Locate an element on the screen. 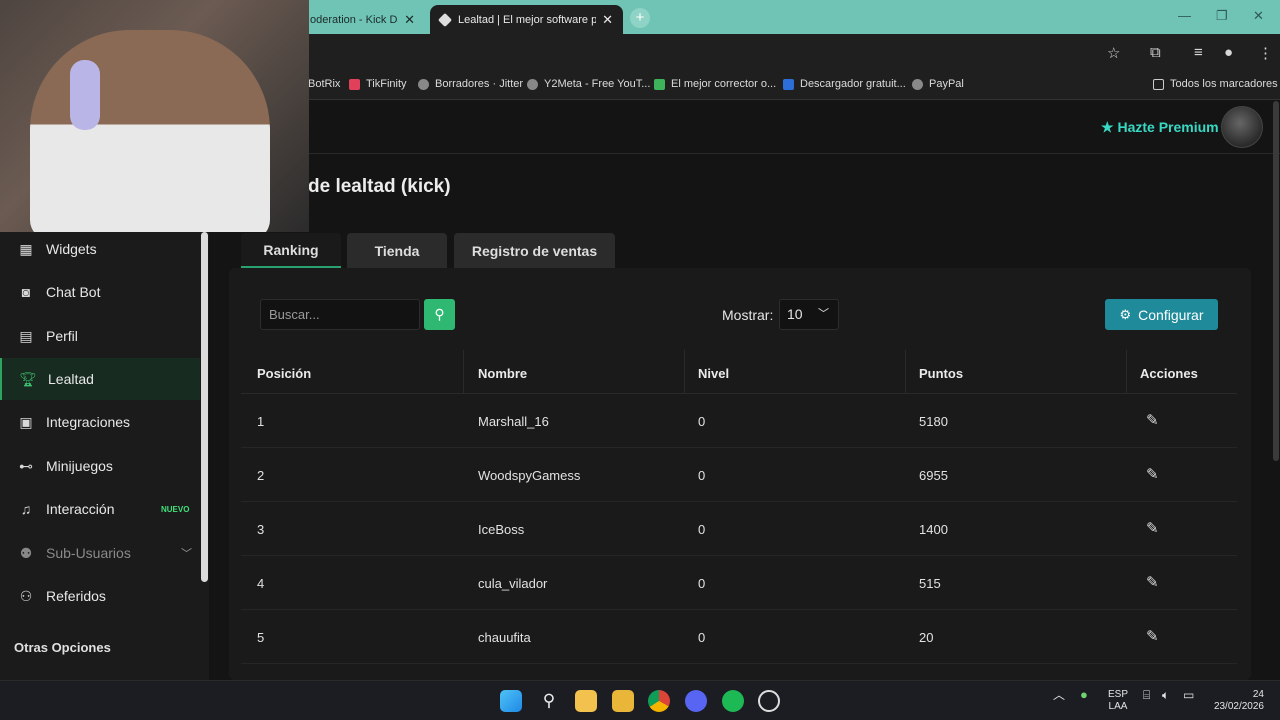 The image size is (1280, 720). id-card-icon: ▤ is located at coordinates (26, 335).